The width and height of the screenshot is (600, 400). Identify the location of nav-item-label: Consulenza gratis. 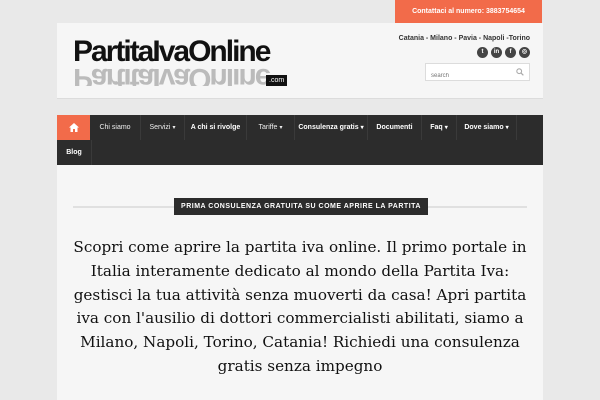
(328, 127).